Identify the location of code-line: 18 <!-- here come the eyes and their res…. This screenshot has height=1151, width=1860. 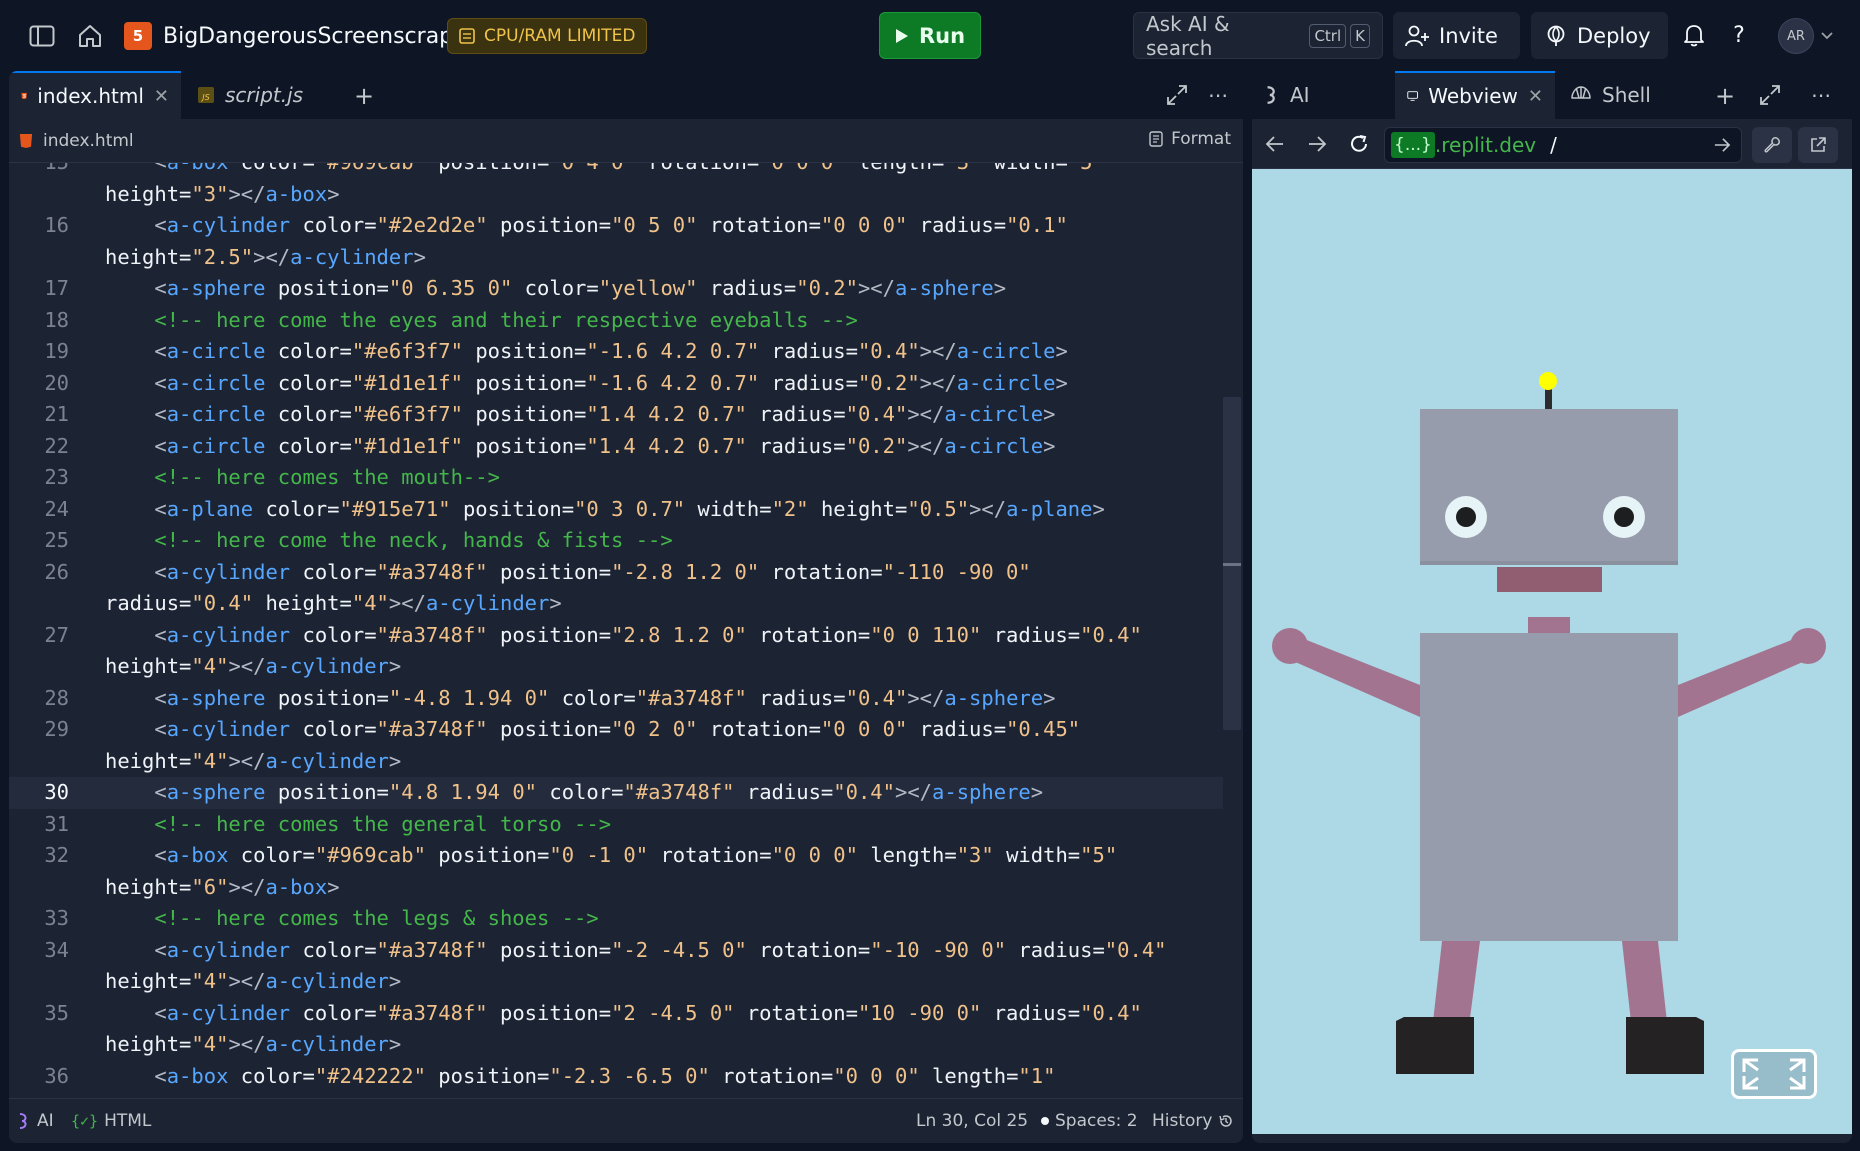
(451, 319).